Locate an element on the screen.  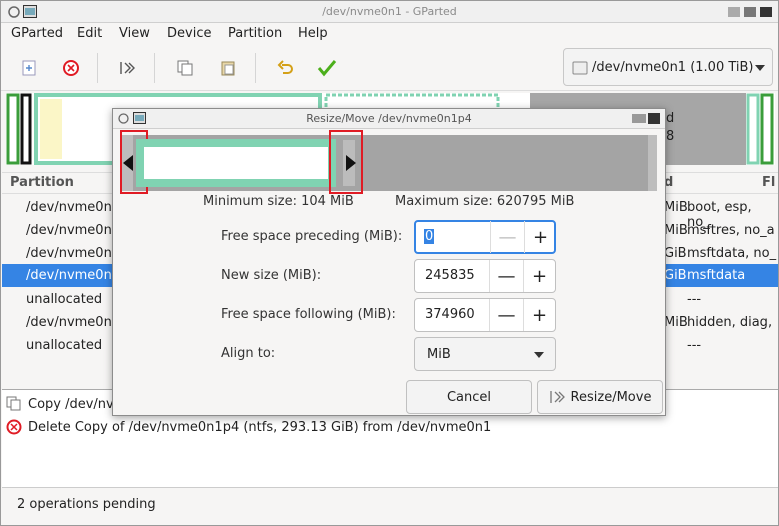
delete-partition-button is located at coordinates (71, 68).